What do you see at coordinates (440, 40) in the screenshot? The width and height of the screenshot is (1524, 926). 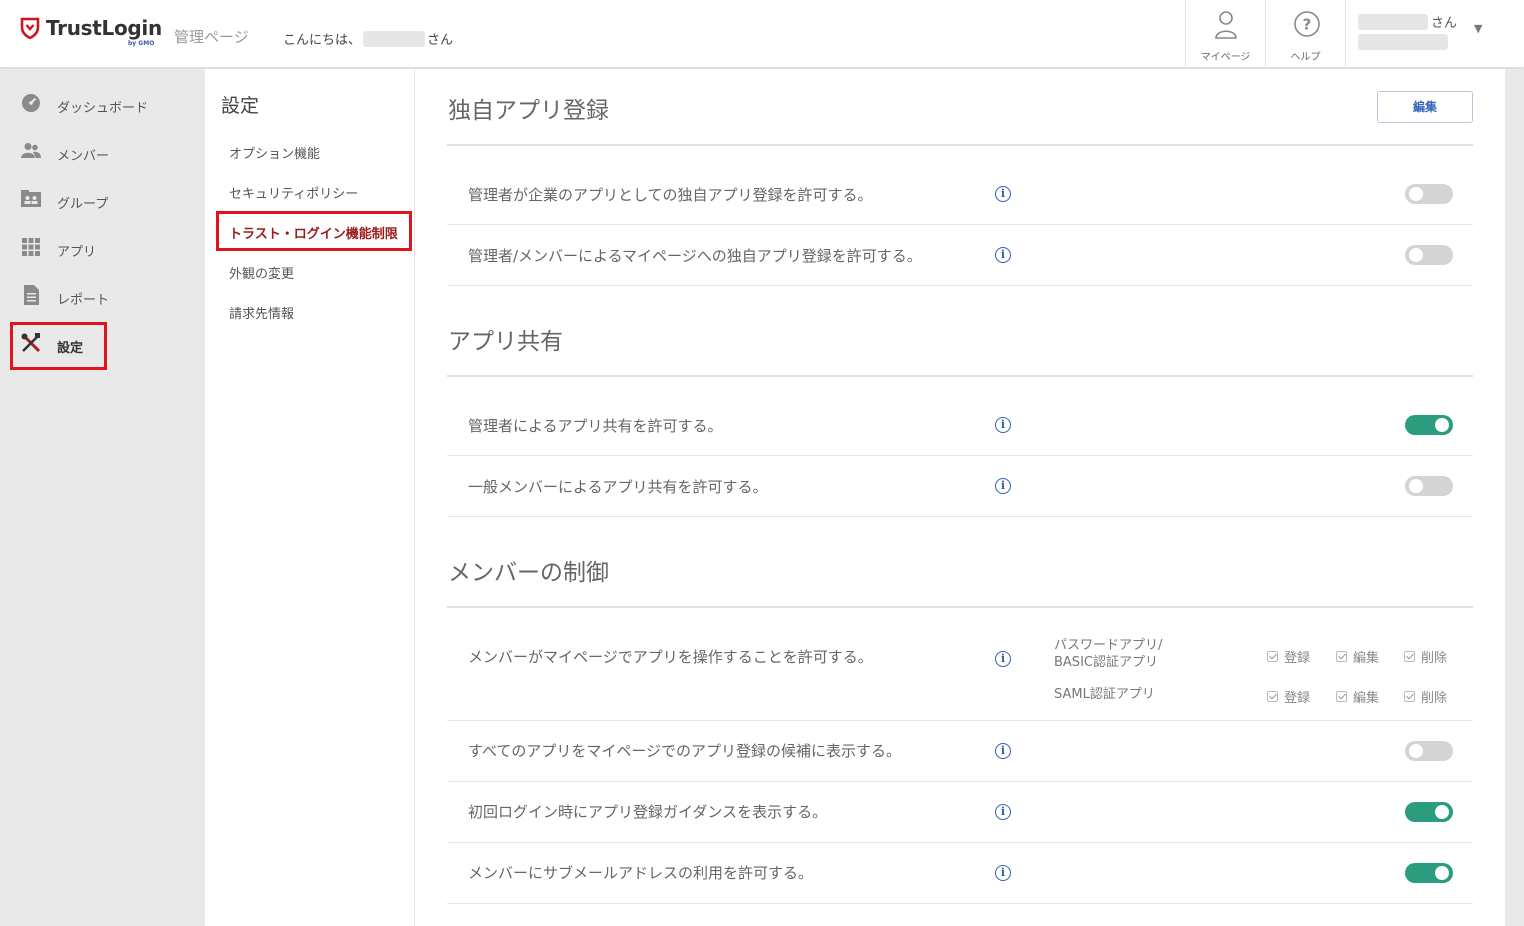 I see `greeting-suffix: さん` at bounding box center [440, 40].